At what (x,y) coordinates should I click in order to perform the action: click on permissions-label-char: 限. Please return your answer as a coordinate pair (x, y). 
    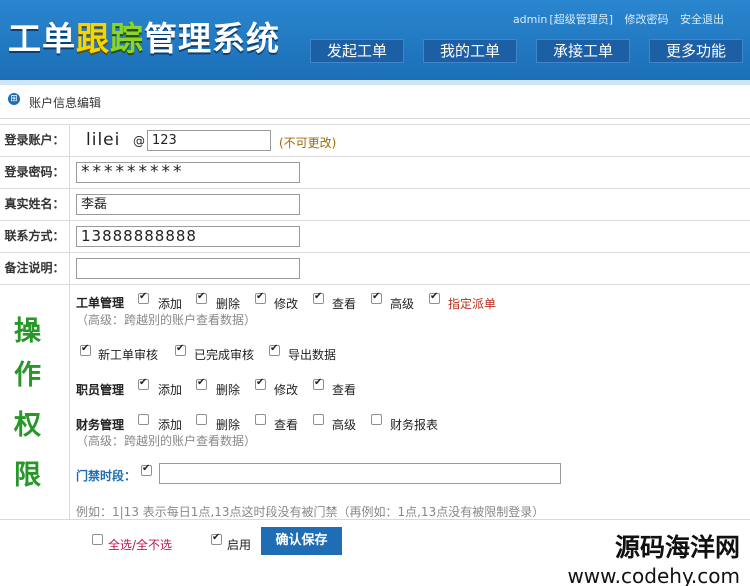
    Looking at the image, I should click on (27, 475).